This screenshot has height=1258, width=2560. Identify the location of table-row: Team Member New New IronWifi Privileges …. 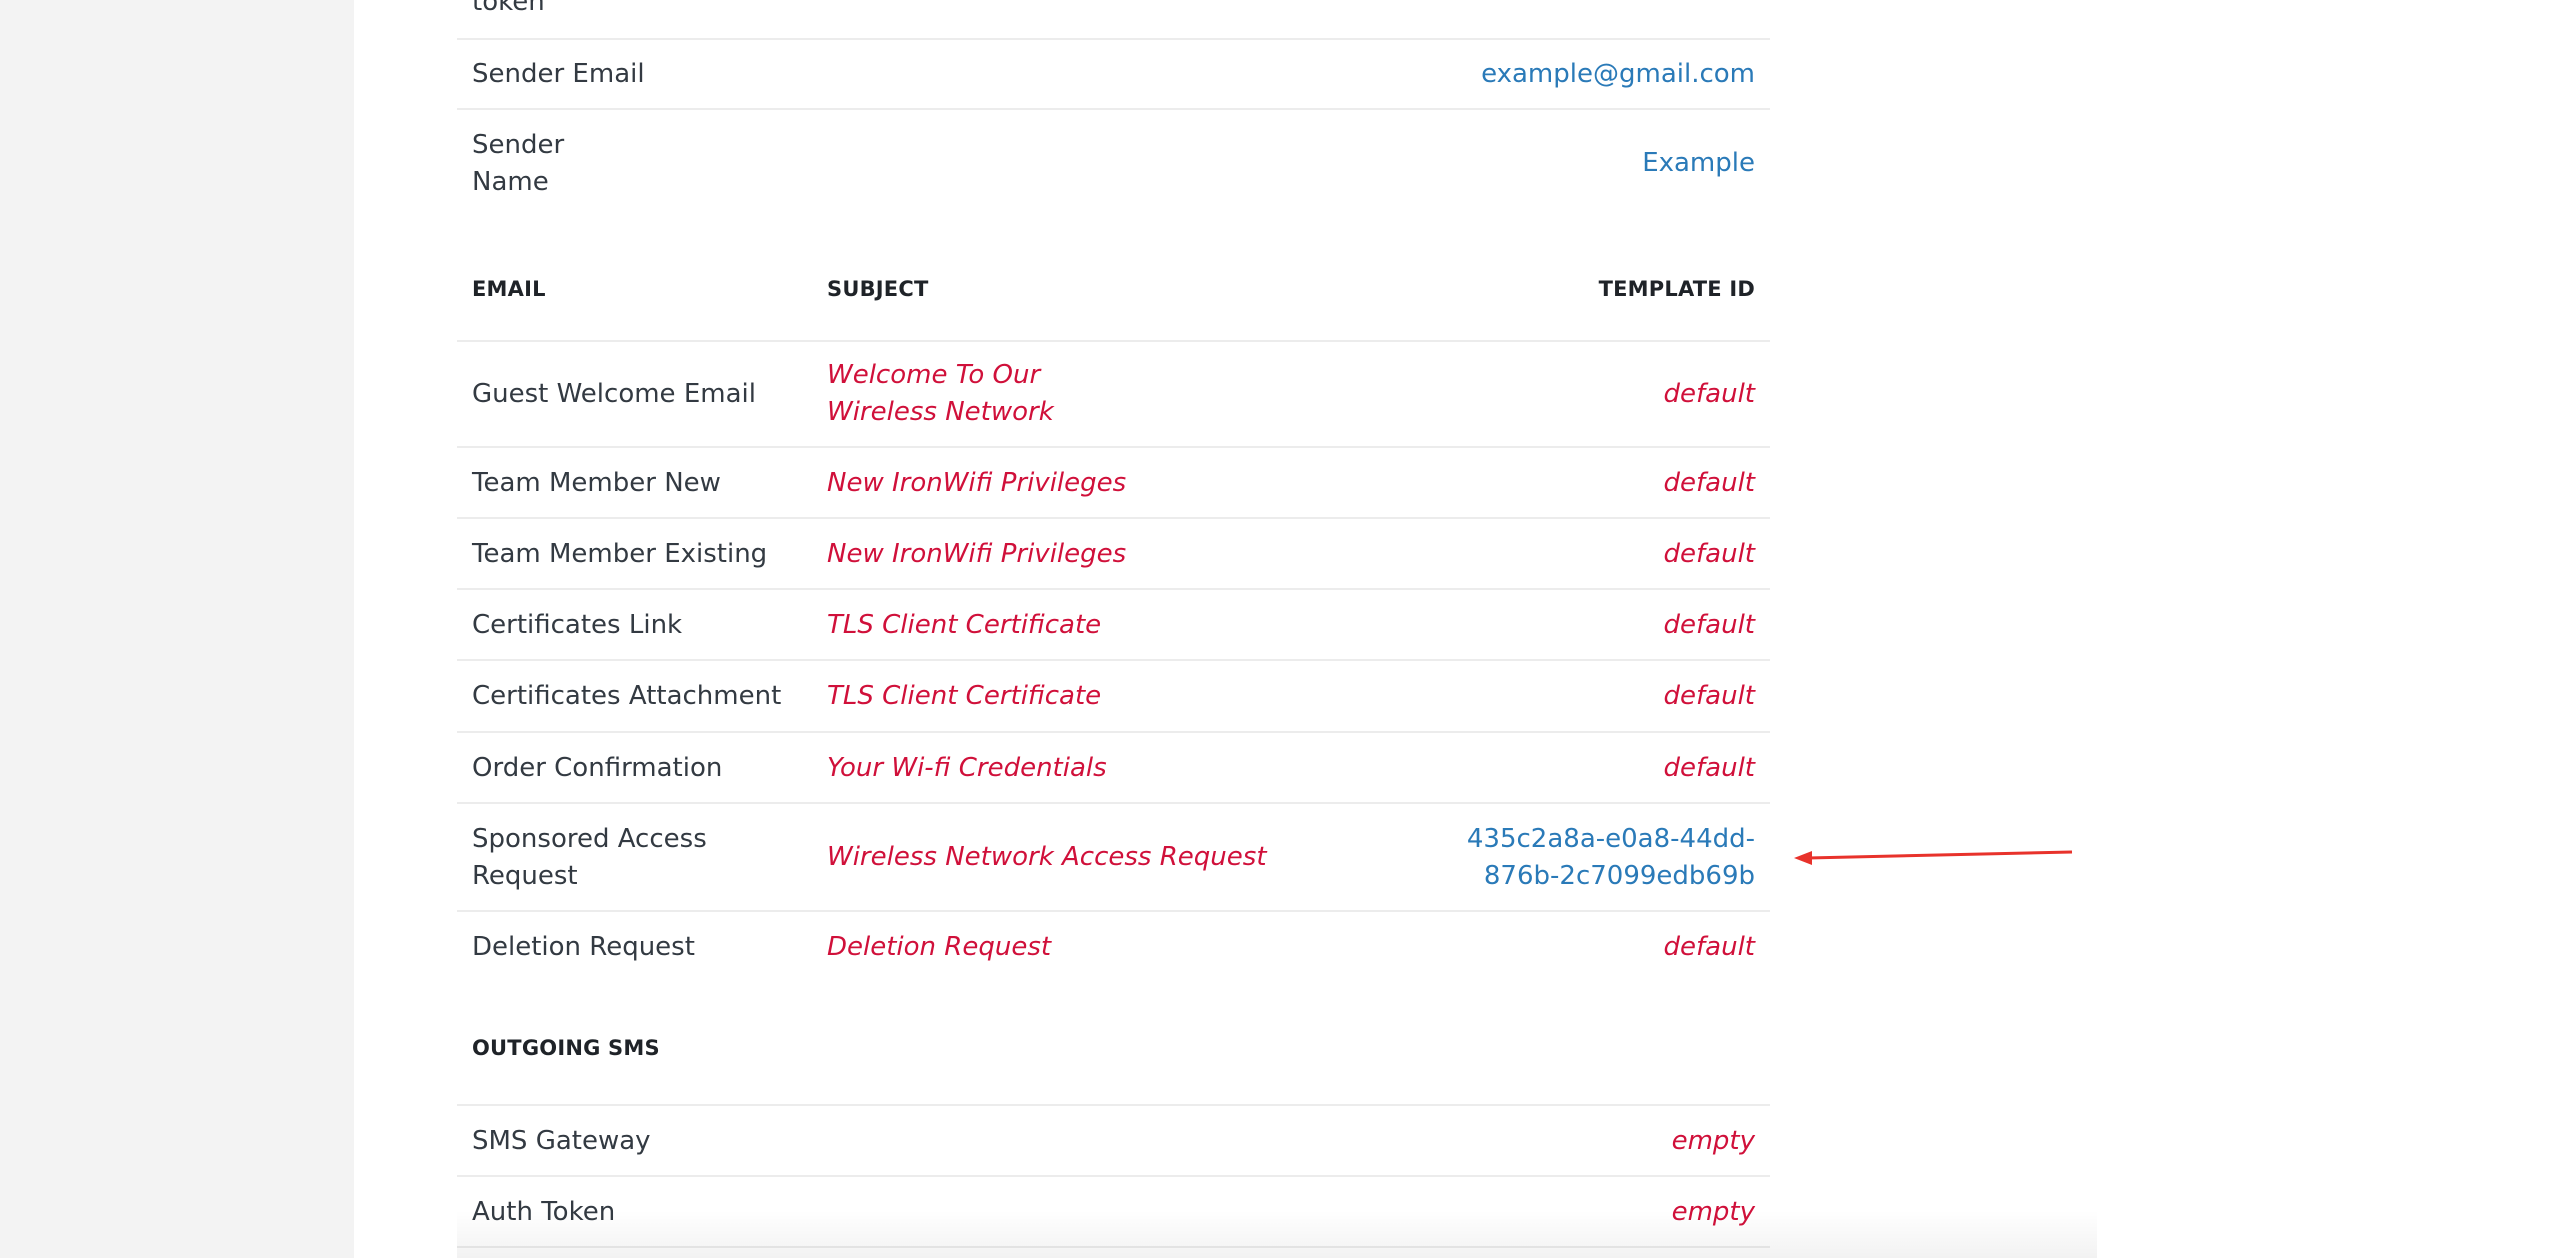
(1113, 483).